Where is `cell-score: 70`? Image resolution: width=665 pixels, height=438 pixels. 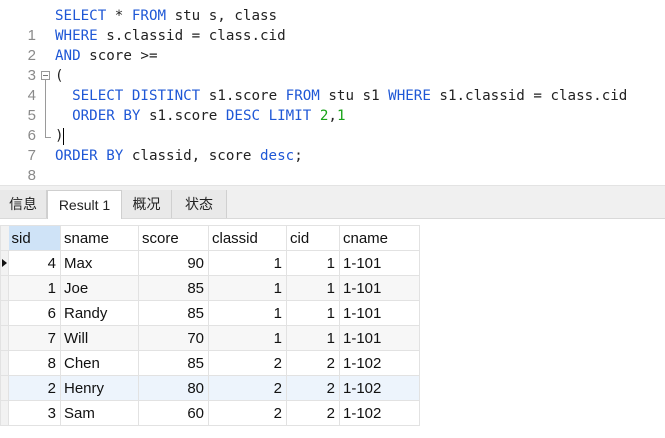
cell-score: 70 is located at coordinates (173, 338).